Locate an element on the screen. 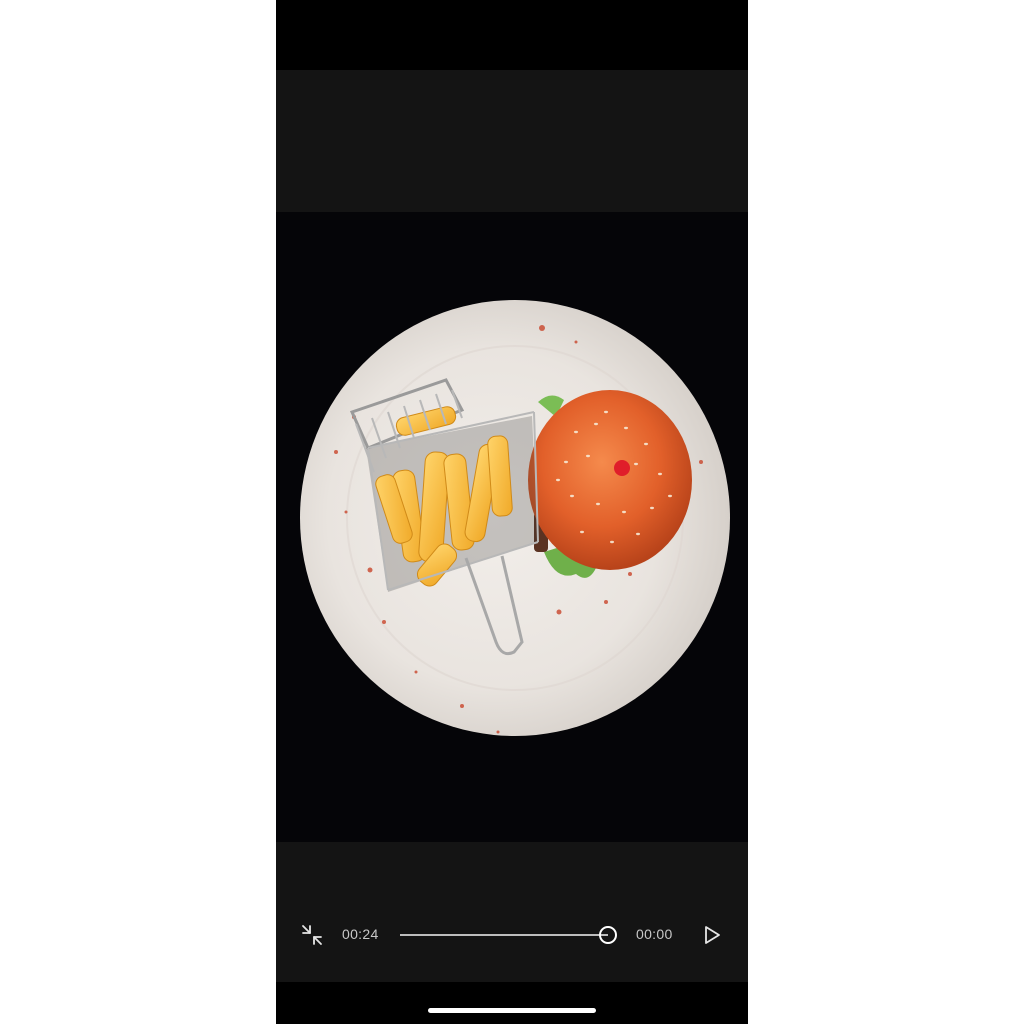 The height and width of the screenshot is (1024, 1024). progress-track is located at coordinates (508, 935).